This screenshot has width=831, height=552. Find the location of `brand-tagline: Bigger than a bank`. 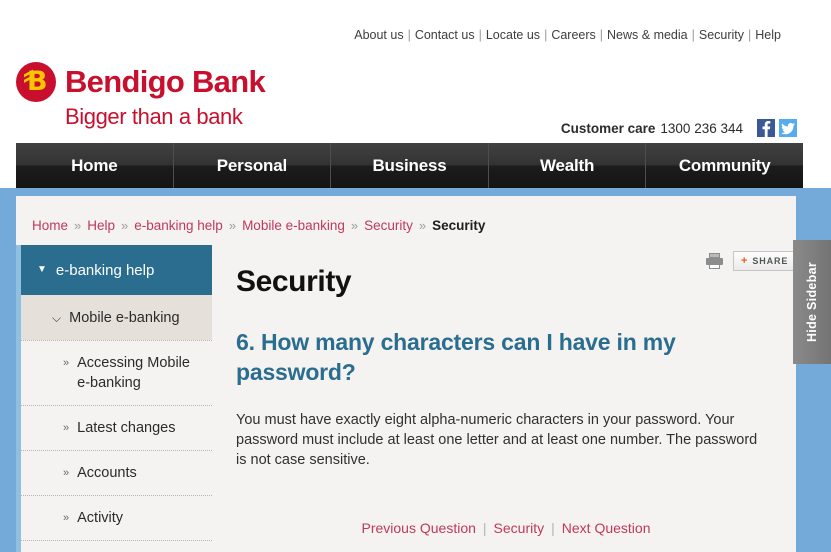

brand-tagline: Bigger than a bank is located at coordinates (154, 116).